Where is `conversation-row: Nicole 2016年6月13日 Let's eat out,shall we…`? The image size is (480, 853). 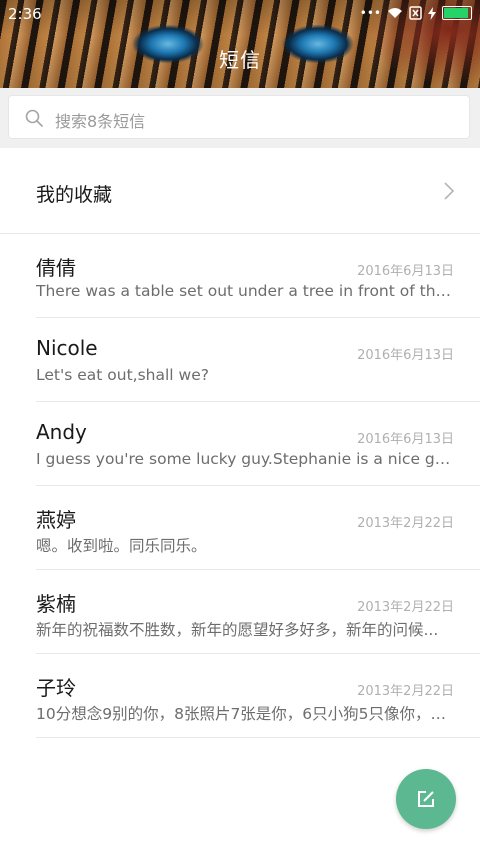
conversation-row: Nicole 2016年6月13日 Let's eat out,shall we… is located at coordinates (258, 360).